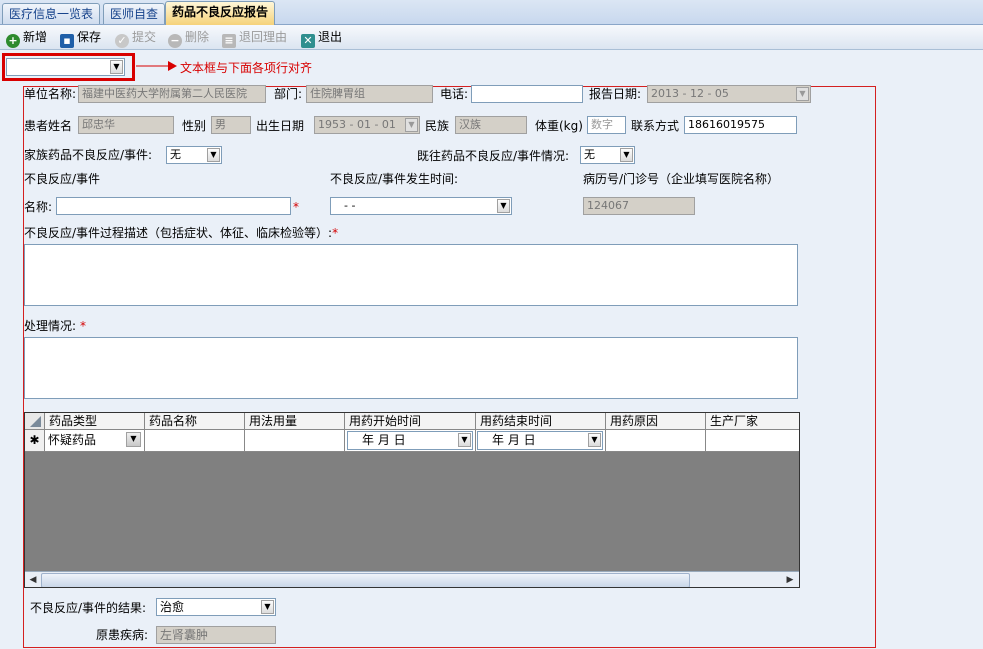 The height and width of the screenshot is (649, 983). Describe the element at coordinates (33, 580) in the screenshot. I see `scroll-left-icon: ◀` at that location.